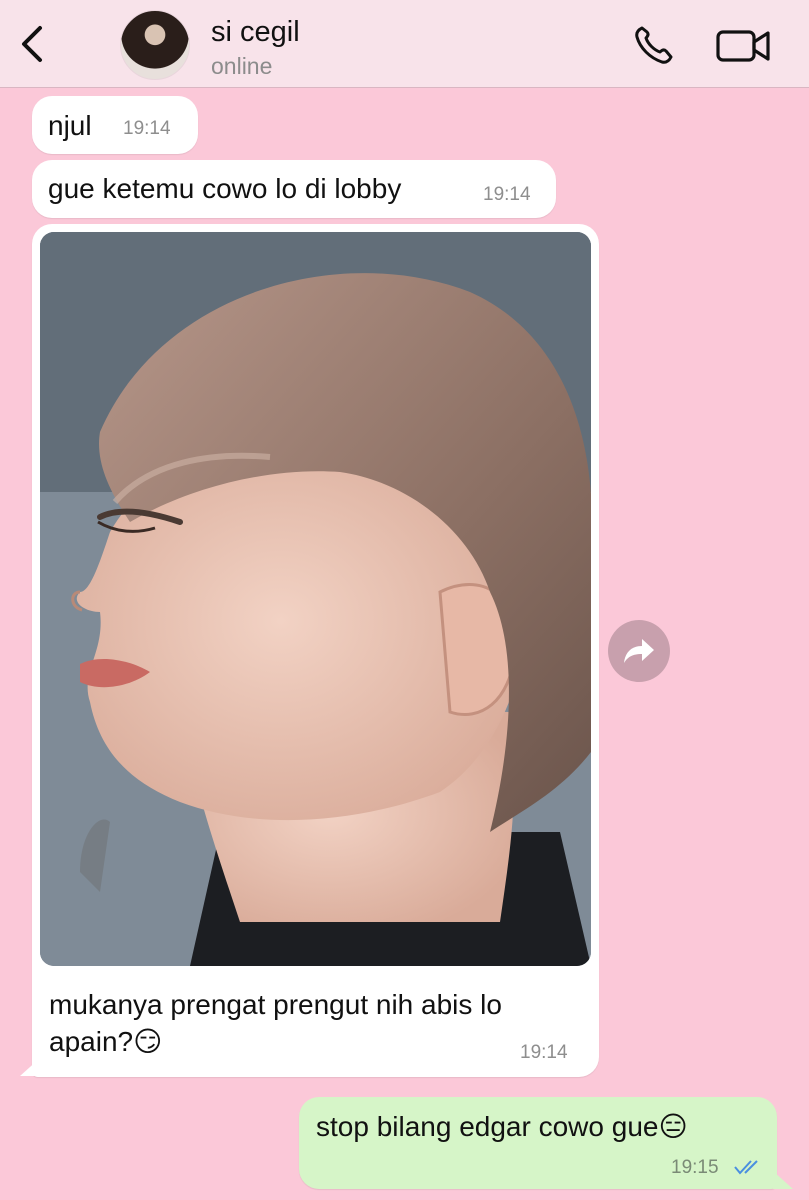  Describe the element at coordinates (106, 1041) in the screenshot. I see `photo-caption-line2: apain?😏` at that location.